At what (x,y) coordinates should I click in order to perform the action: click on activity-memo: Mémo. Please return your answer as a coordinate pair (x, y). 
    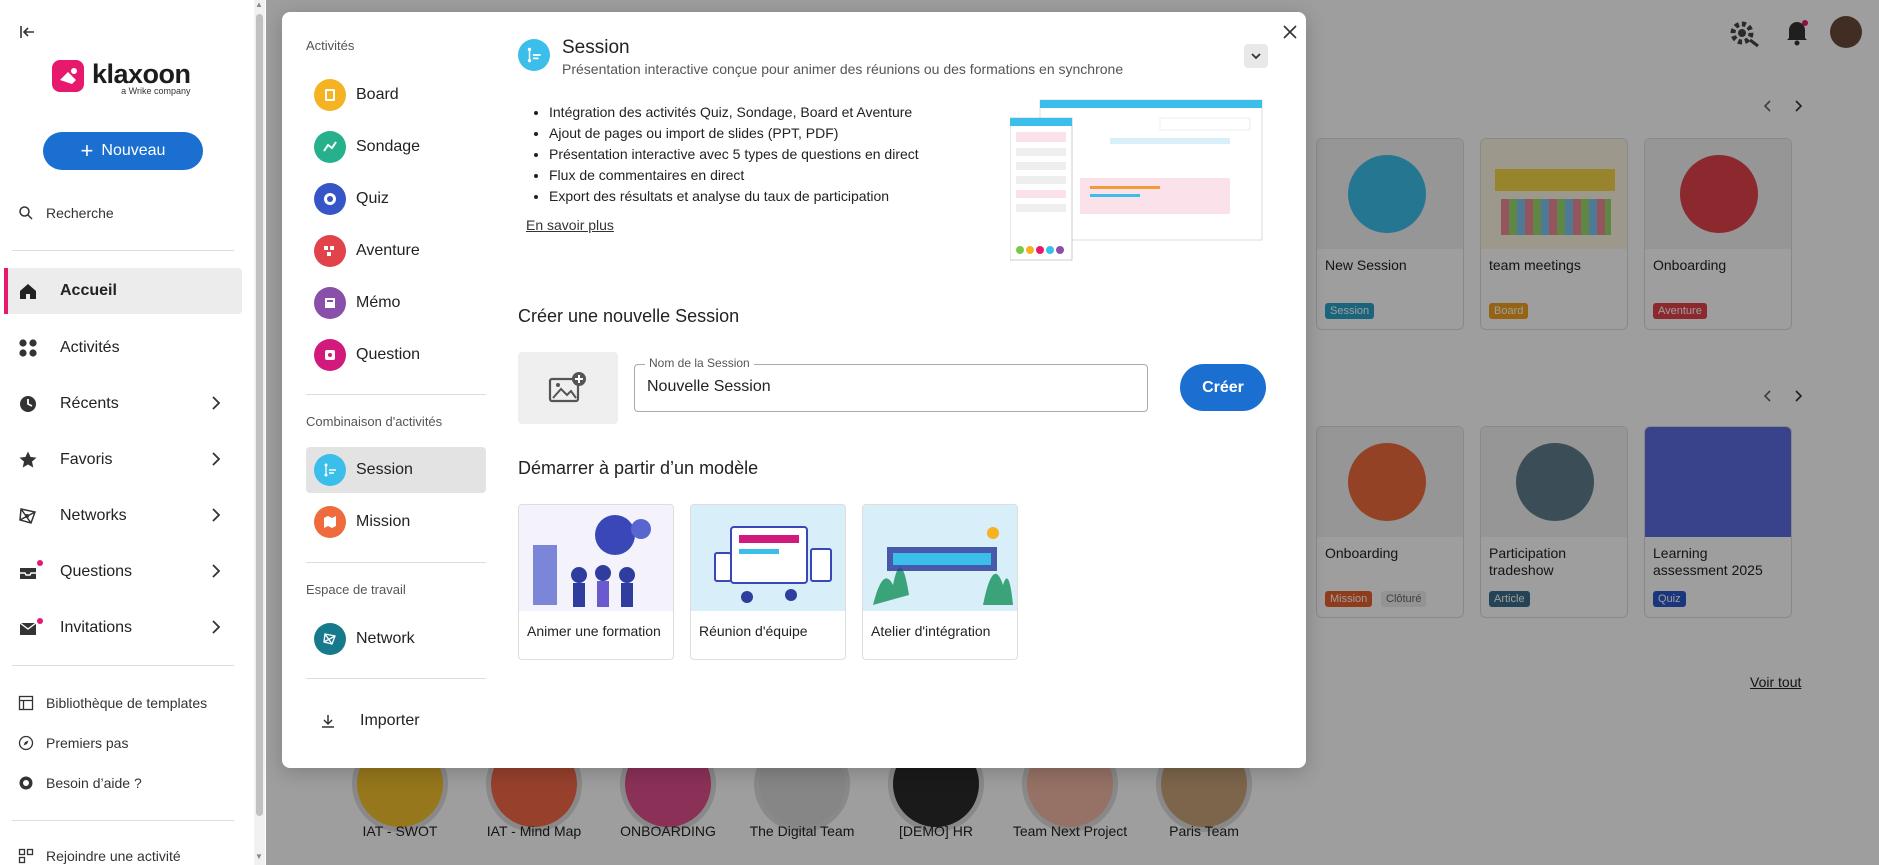
    Looking at the image, I should click on (396, 303).